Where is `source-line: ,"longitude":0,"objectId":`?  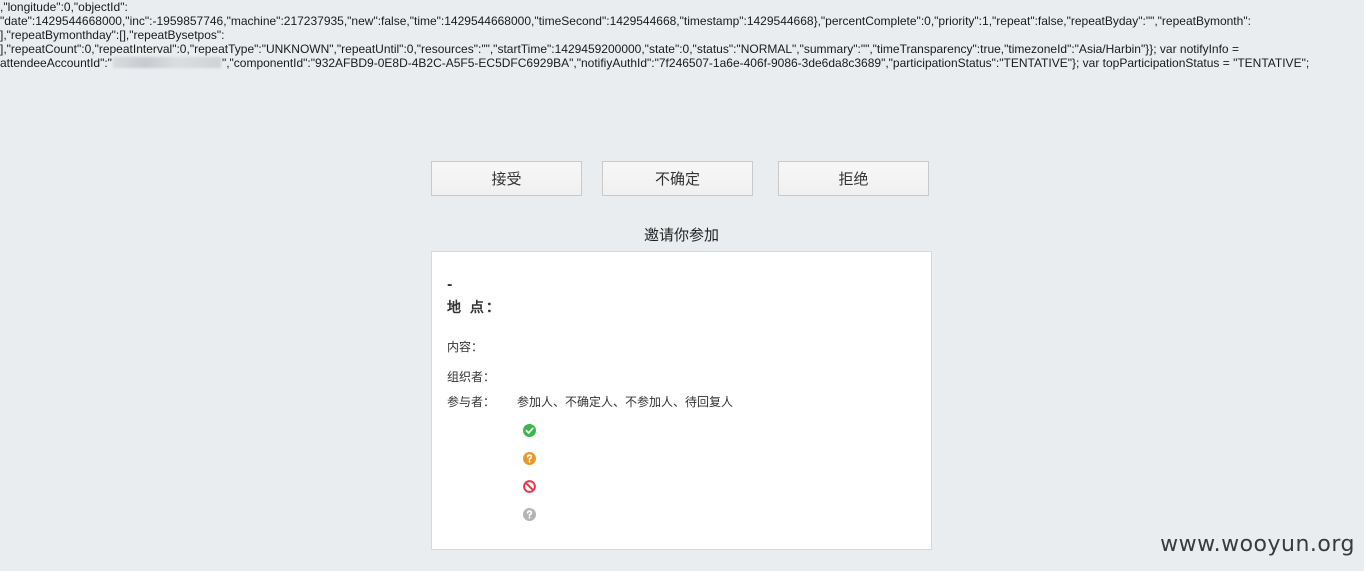
source-line: ,"longitude":0,"objectId": is located at coordinates (682, 7).